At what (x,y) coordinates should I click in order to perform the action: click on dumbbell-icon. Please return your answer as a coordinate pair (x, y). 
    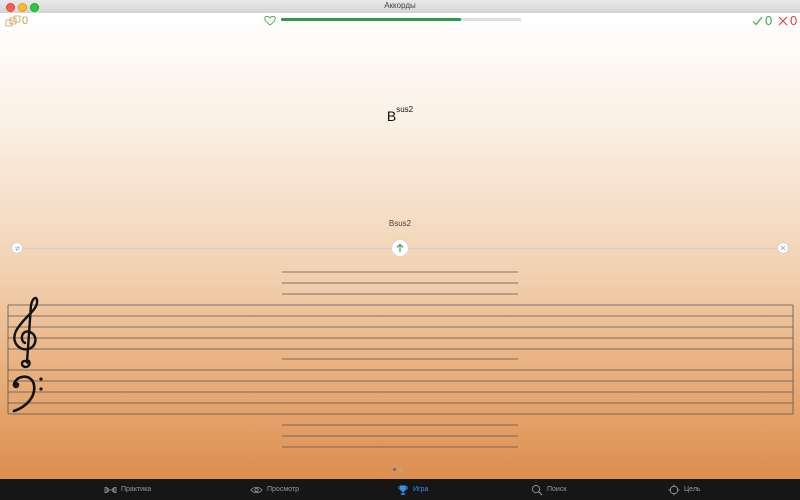
    Looking at the image, I should click on (110, 489).